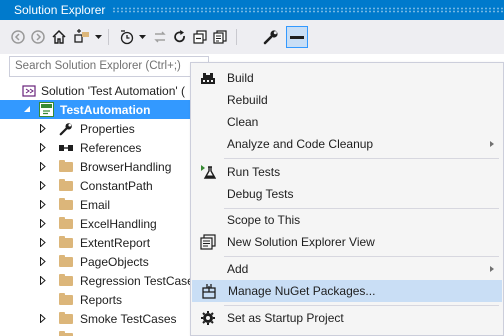 The width and height of the screenshot is (504, 336). Describe the element at coordinates (118, 223) in the screenshot. I see `tree-item-label: ExcelHandling` at that location.